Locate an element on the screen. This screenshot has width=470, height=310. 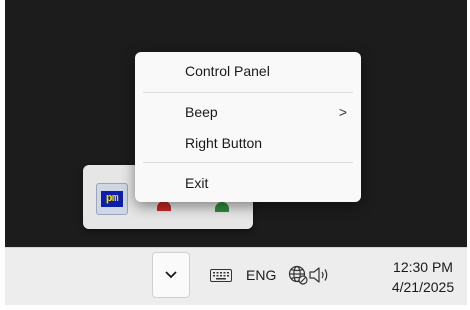
menu-item-right-button: Right Button is located at coordinates (248, 143).